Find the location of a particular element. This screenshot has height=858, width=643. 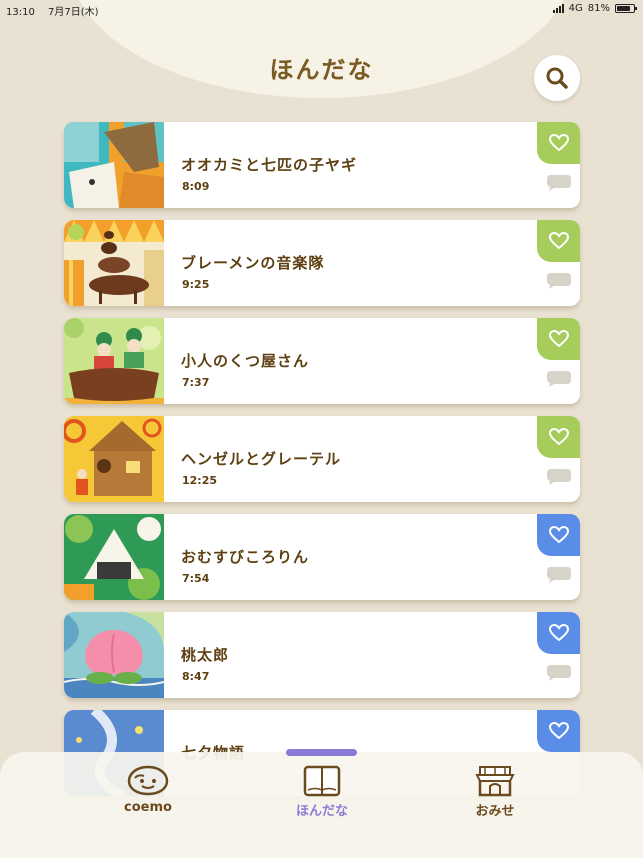

status-bar: 13:10 7月7日(木) 4G 81% is located at coordinates (321, 9).